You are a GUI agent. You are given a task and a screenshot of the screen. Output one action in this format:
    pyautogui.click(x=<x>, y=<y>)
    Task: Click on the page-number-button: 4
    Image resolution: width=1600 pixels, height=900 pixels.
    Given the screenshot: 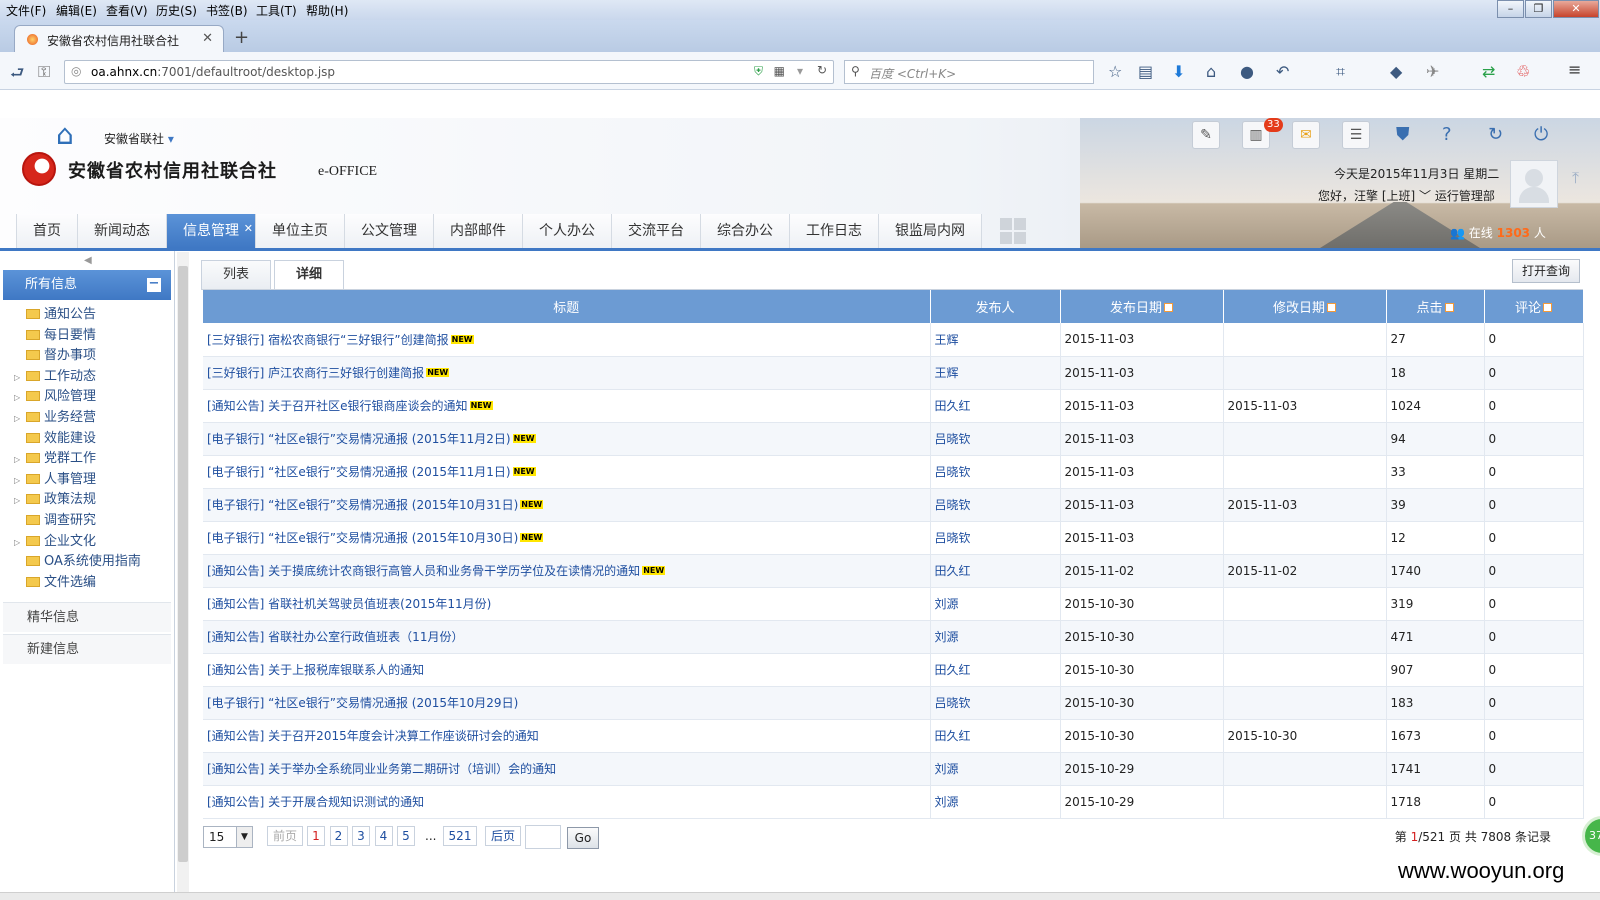 What is the action you would take?
    pyautogui.click(x=383, y=836)
    